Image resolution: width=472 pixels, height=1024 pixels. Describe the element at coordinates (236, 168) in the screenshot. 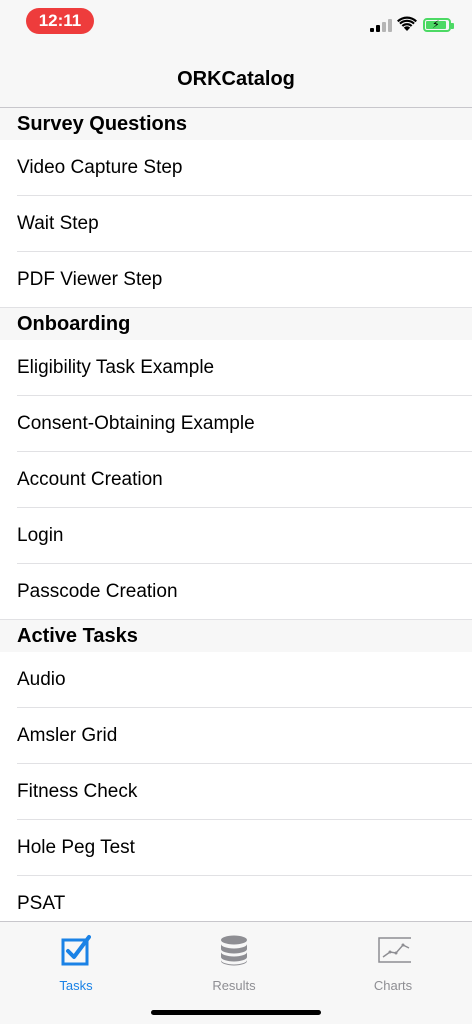

I see `list-item: Video Capture Step` at that location.